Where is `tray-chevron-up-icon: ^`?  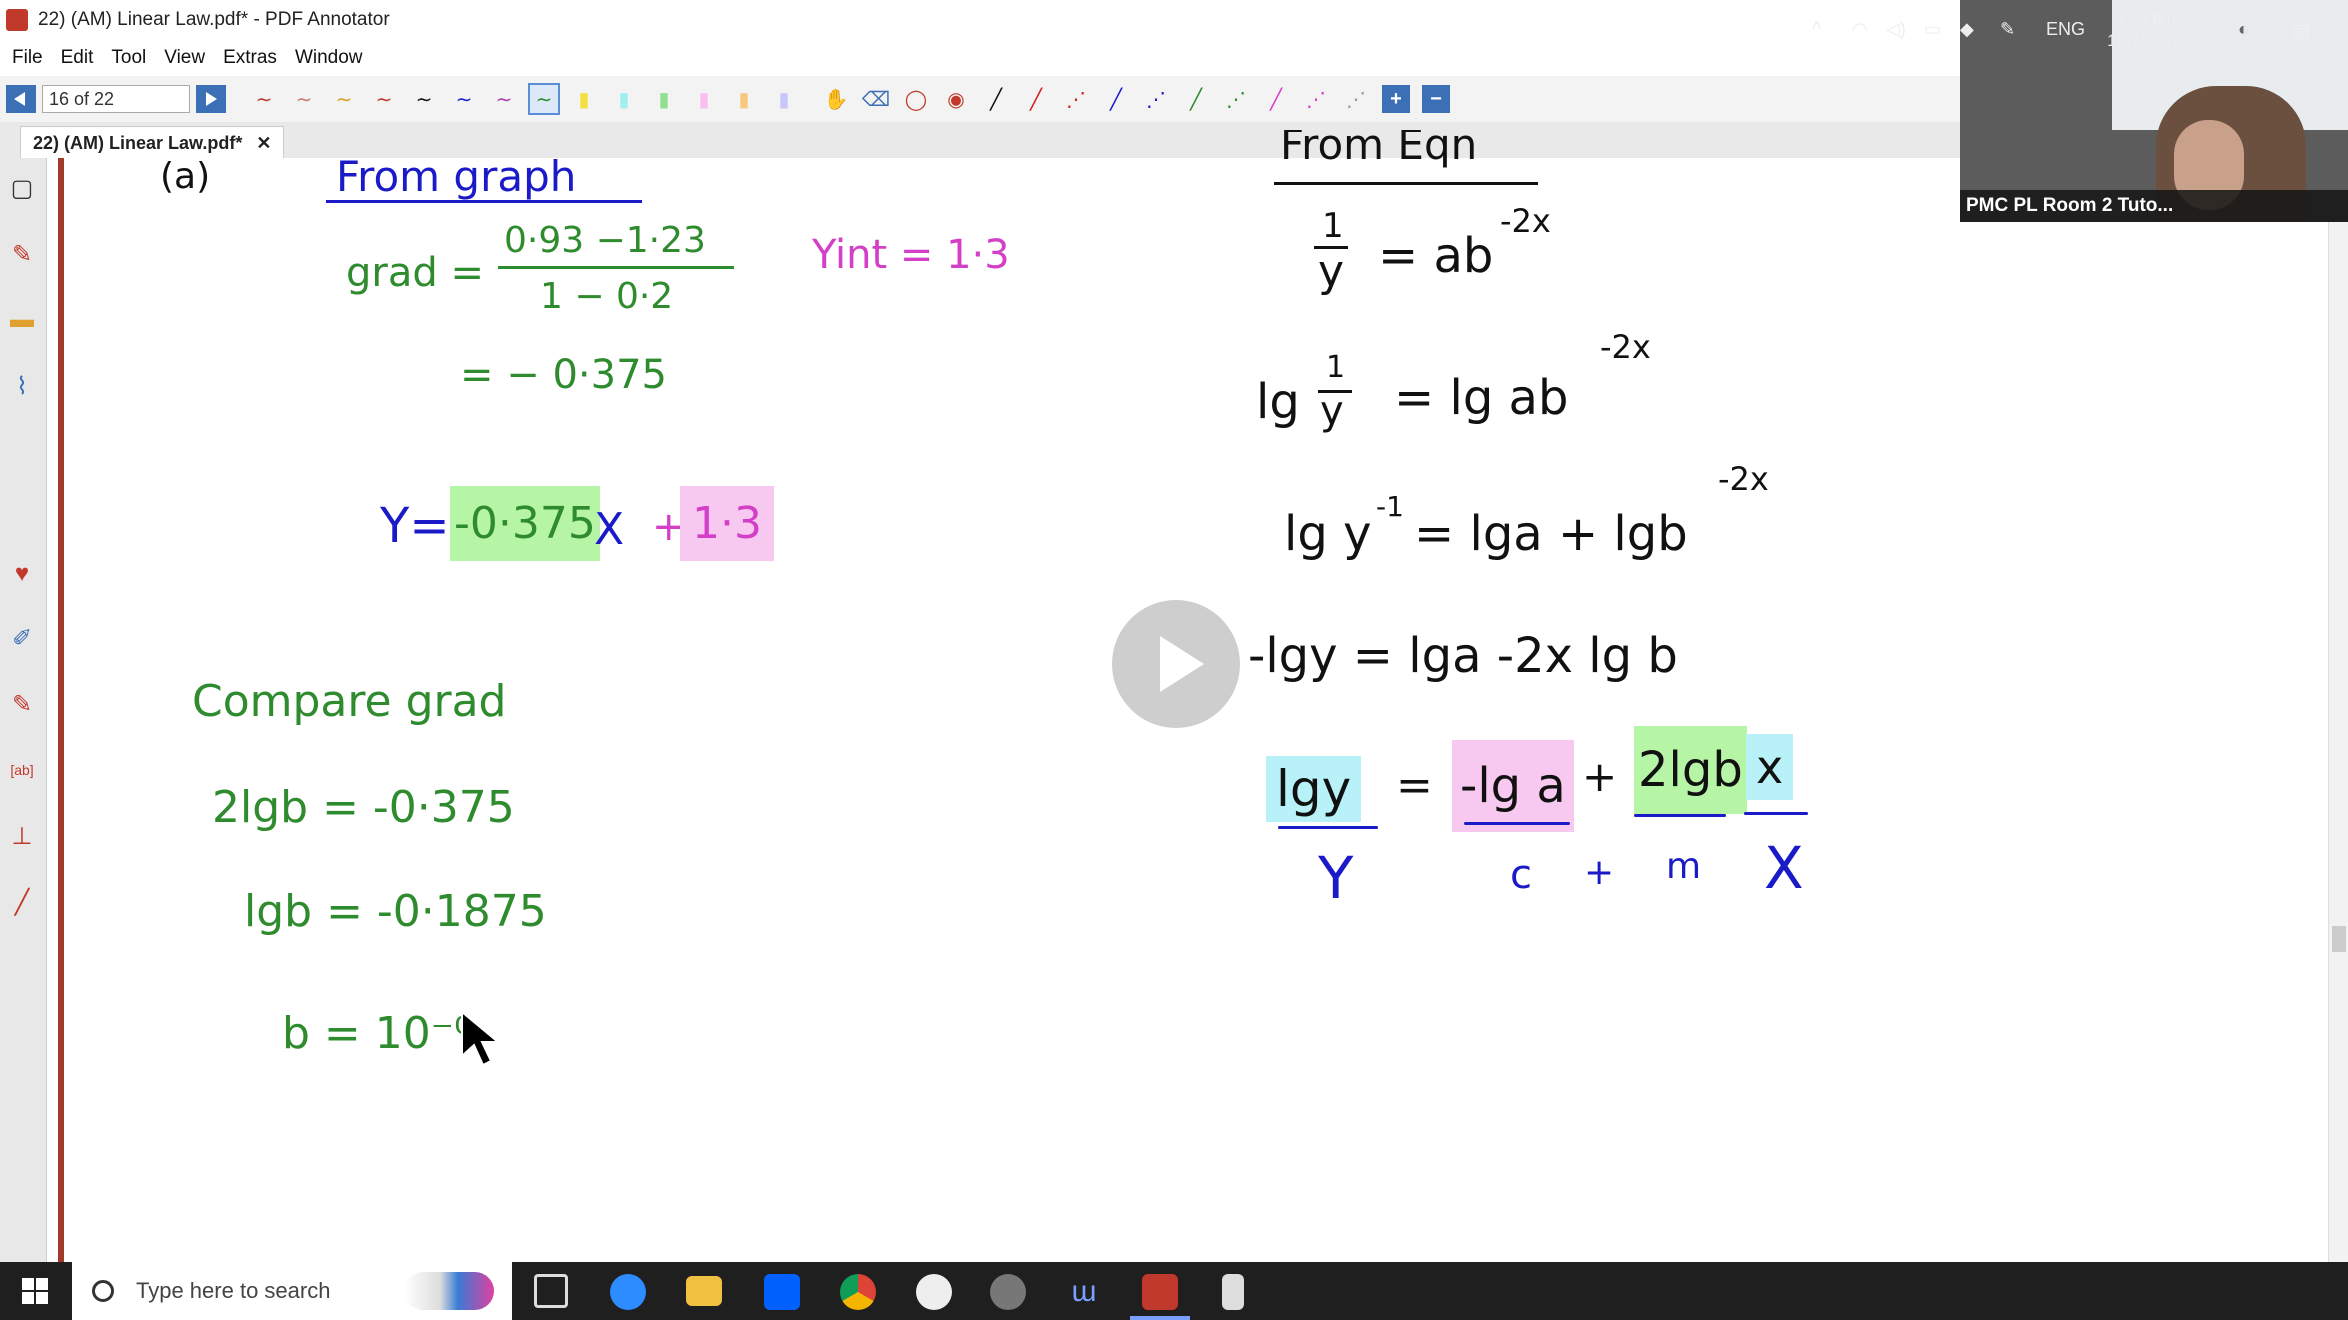 tray-chevron-up-icon: ^ is located at coordinates (1816, 29).